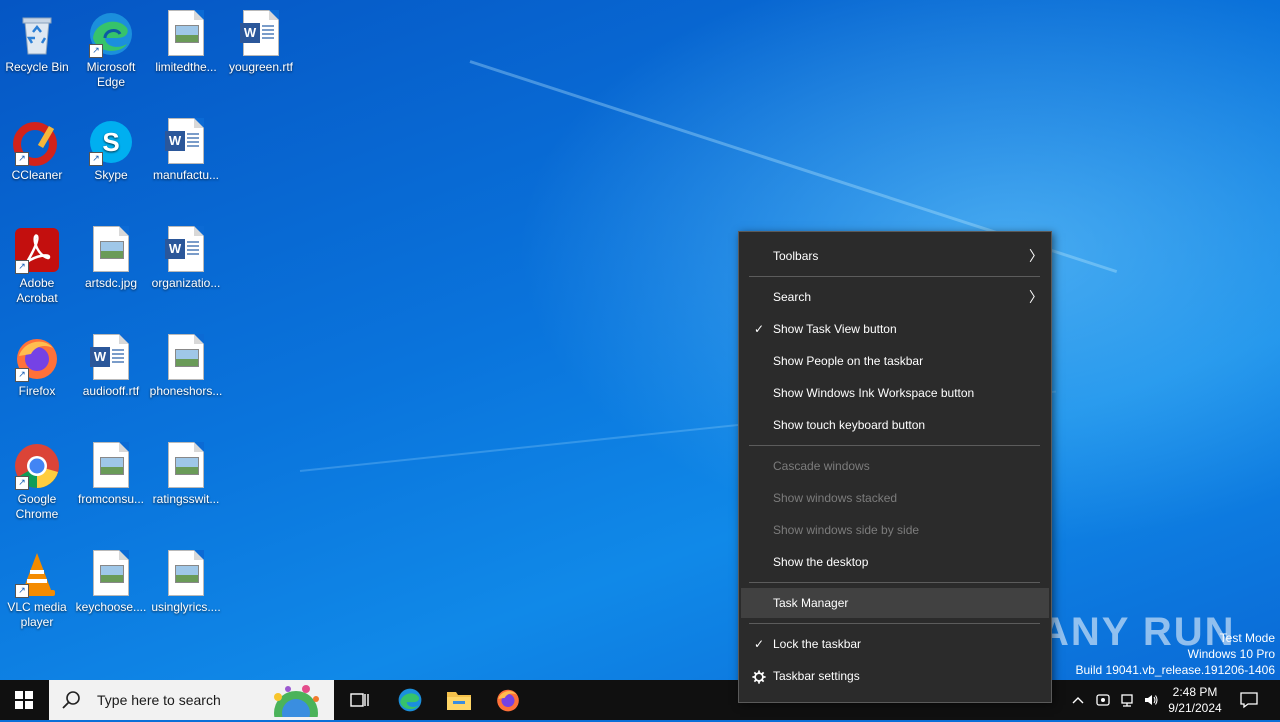  I want to click on tray-network-button, so click(1127, 700).